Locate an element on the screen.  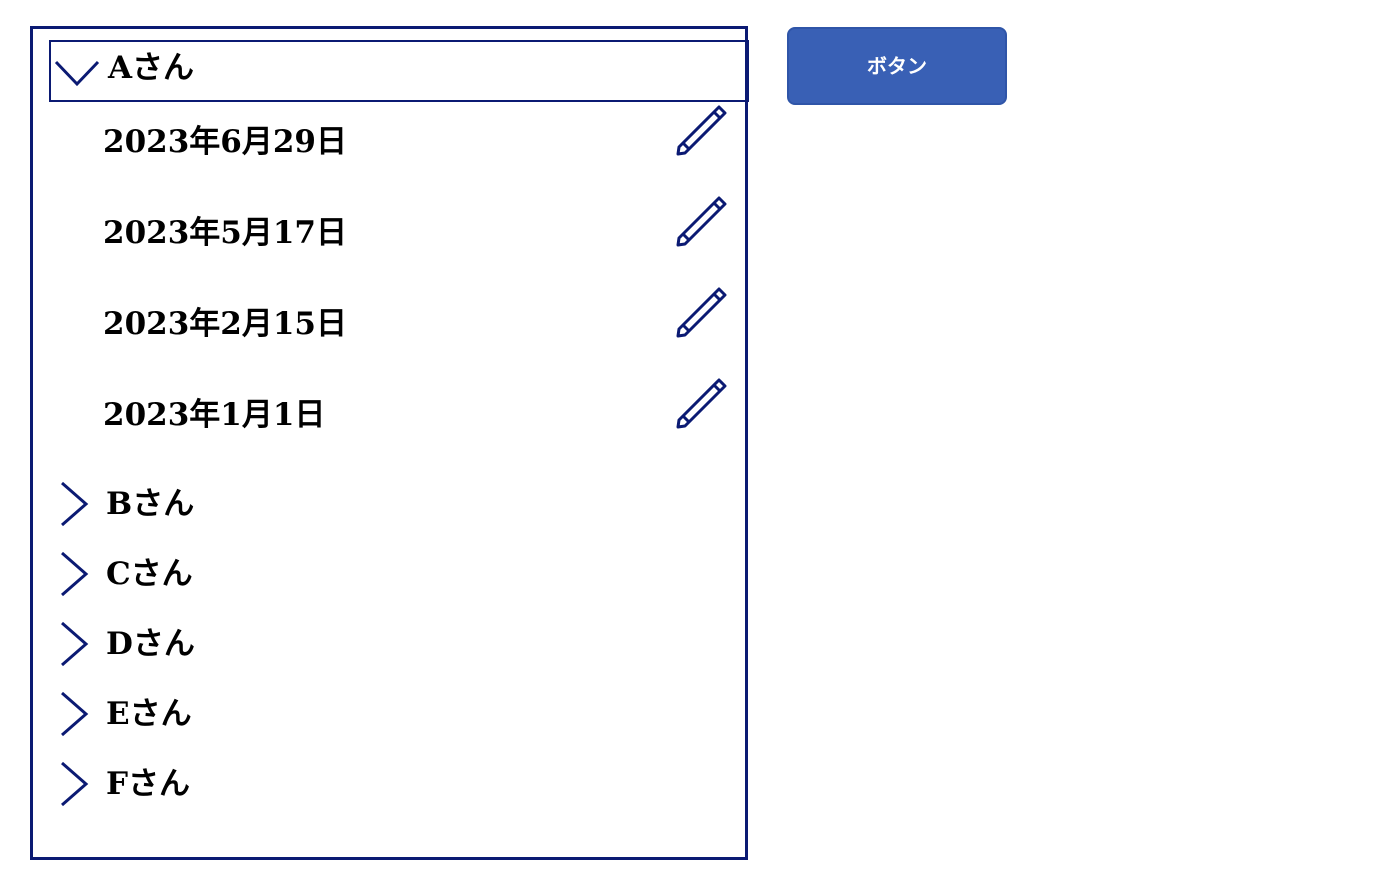
person-label-f: Fさん is located at coordinates (148, 784).